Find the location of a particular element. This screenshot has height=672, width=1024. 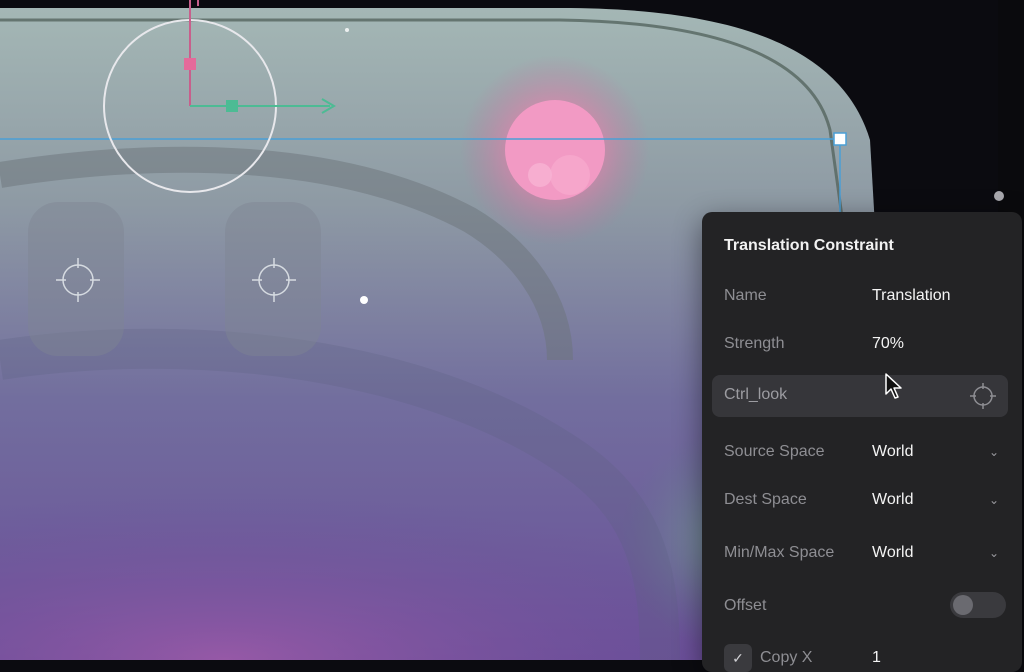

target-selector: Ctrl_look is located at coordinates (860, 396).